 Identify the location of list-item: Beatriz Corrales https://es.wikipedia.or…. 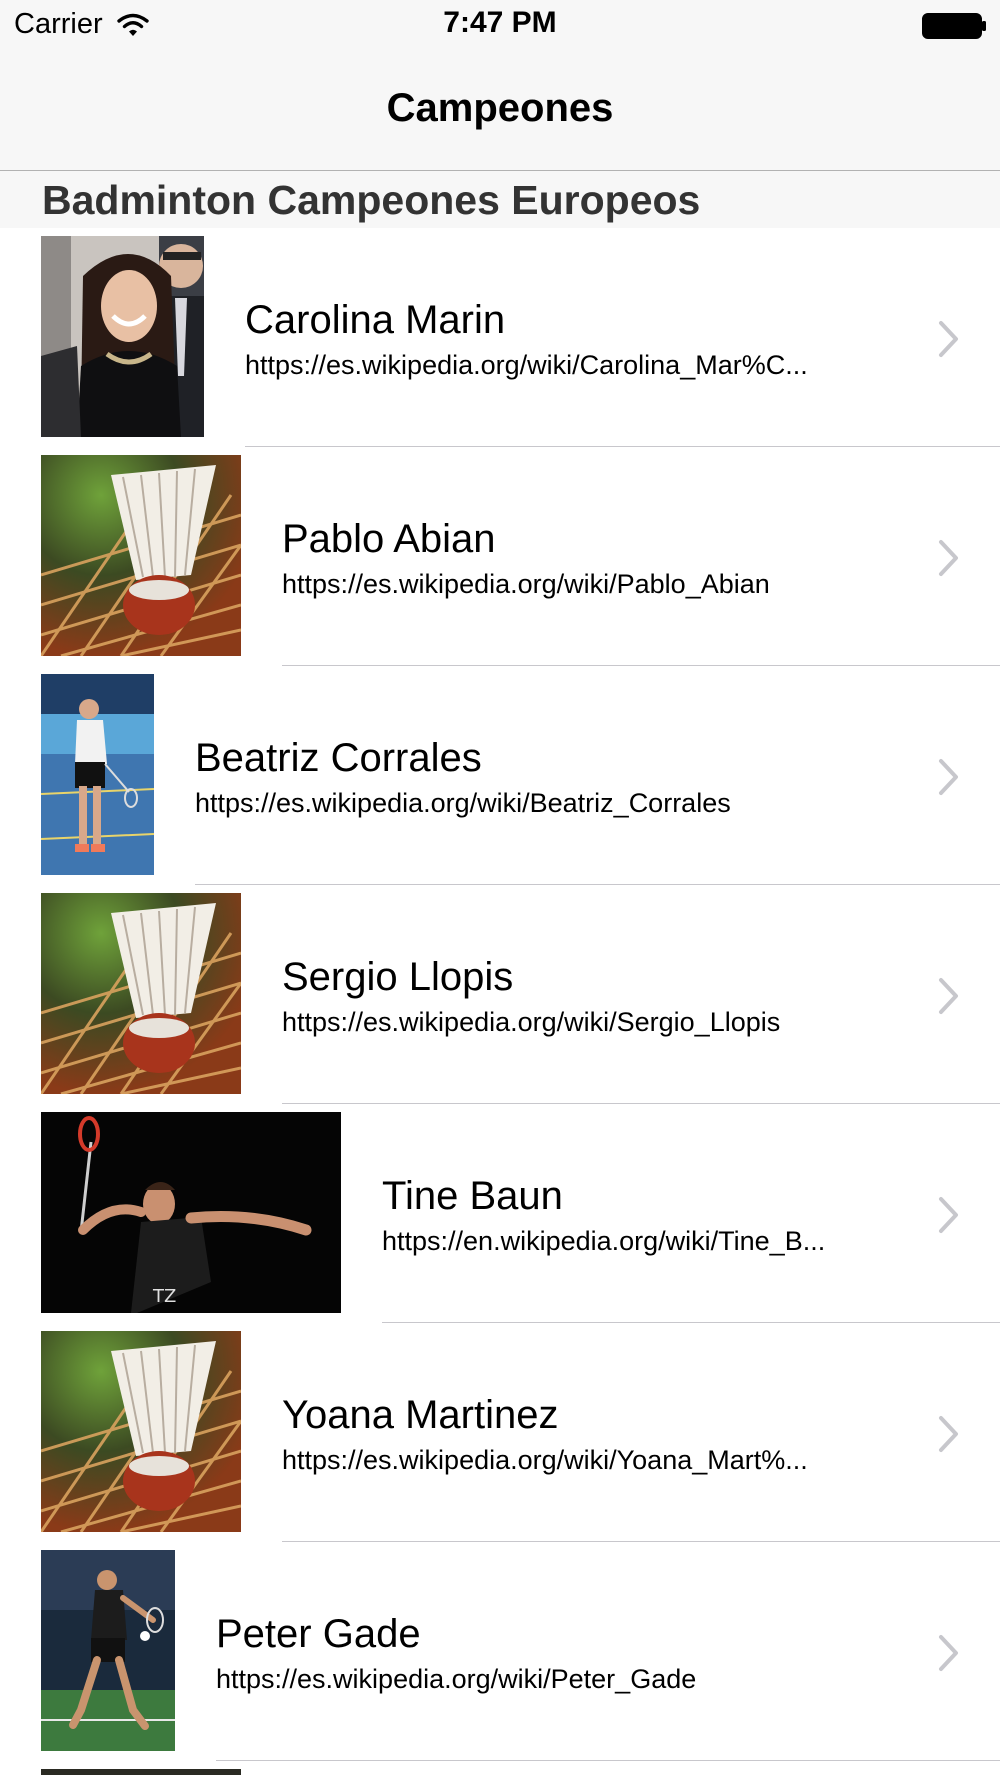
(500, 775).